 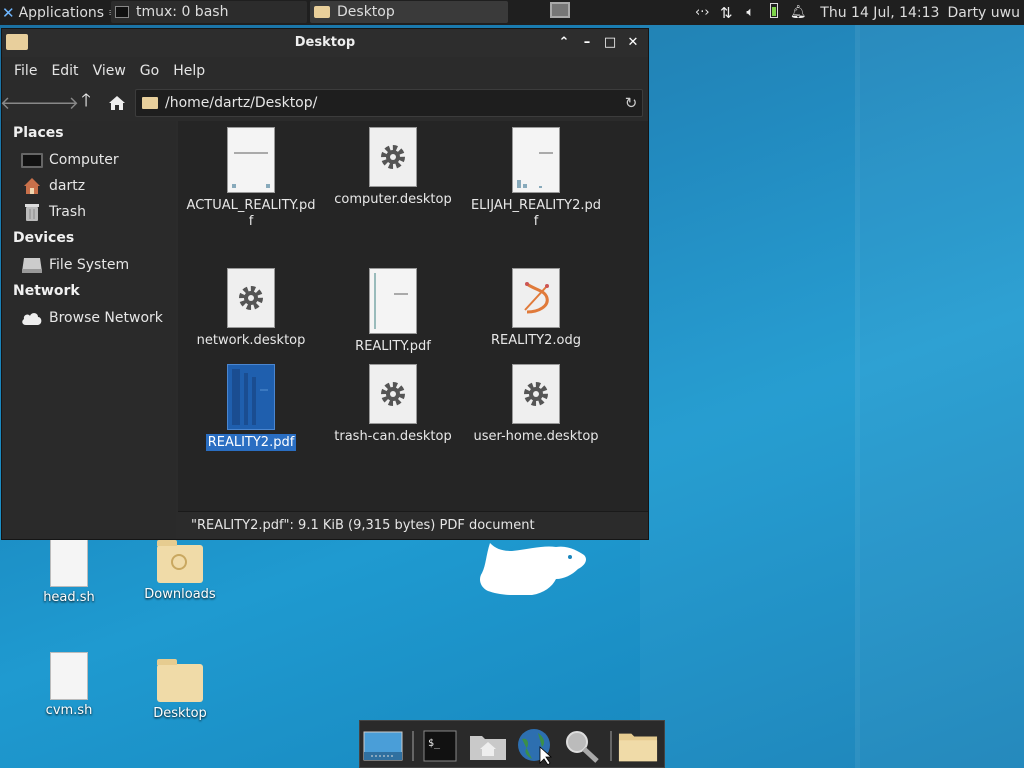 What do you see at coordinates (392, 103) in the screenshot?
I see `location-path: /home/dartz/Desktop/` at bounding box center [392, 103].